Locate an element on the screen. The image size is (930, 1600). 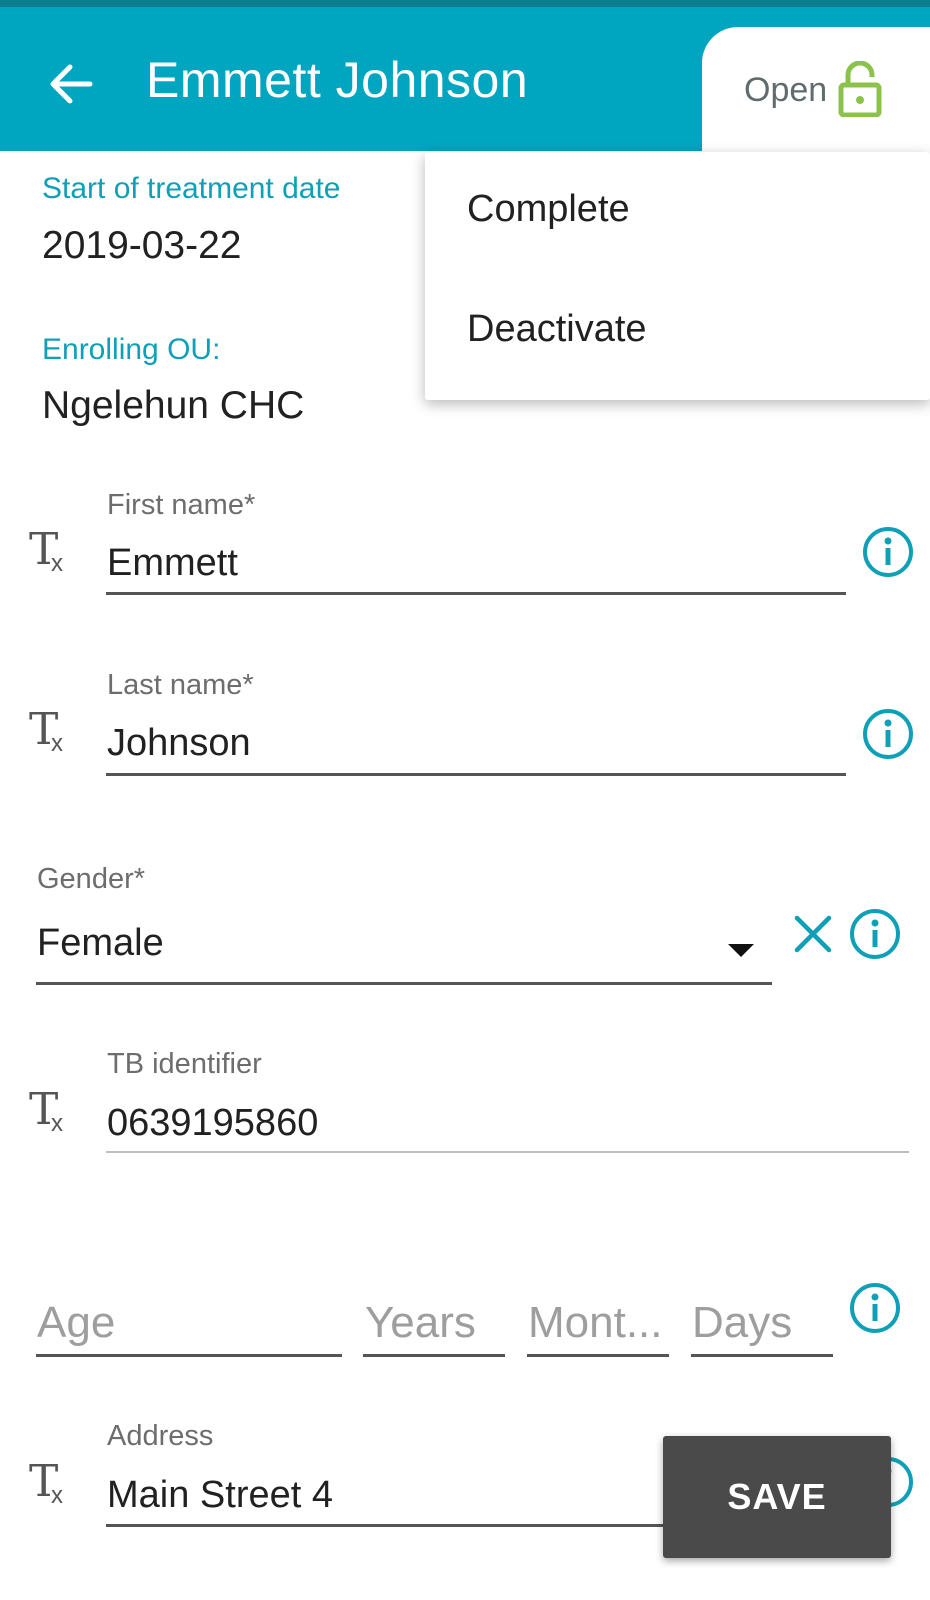
first-name-label: First name* is located at coordinates (181, 505).